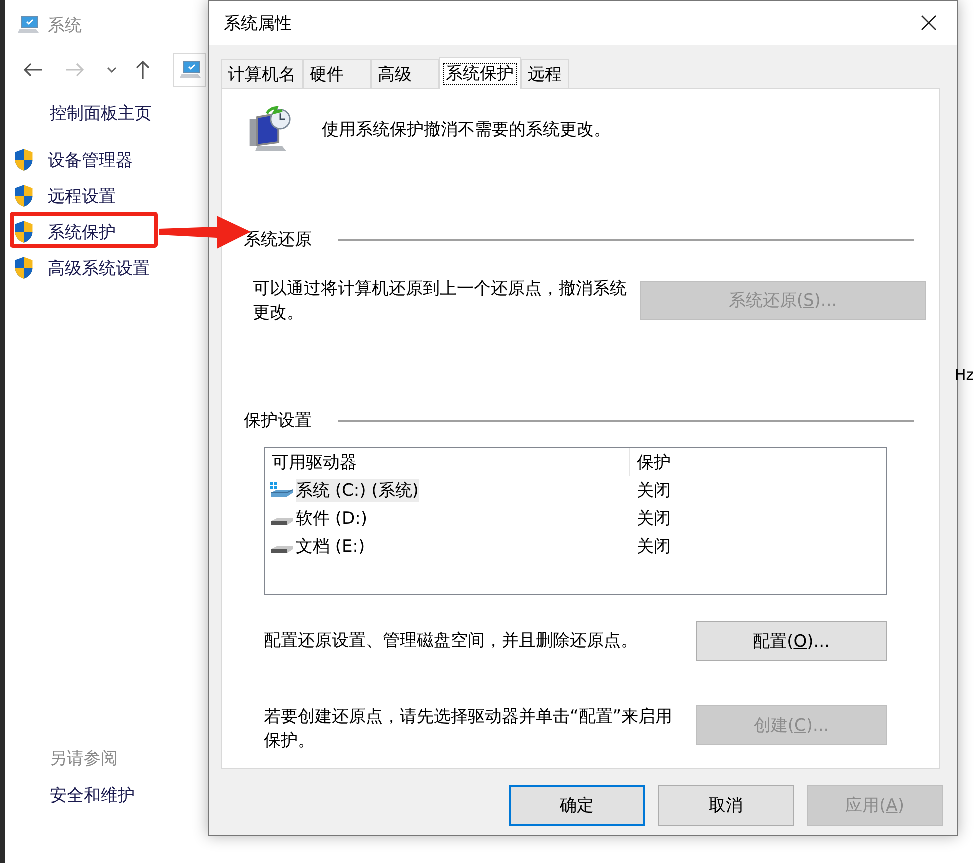  Describe the element at coordinates (99, 268) in the screenshot. I see `nav-link: 高级系统设置` at that location.